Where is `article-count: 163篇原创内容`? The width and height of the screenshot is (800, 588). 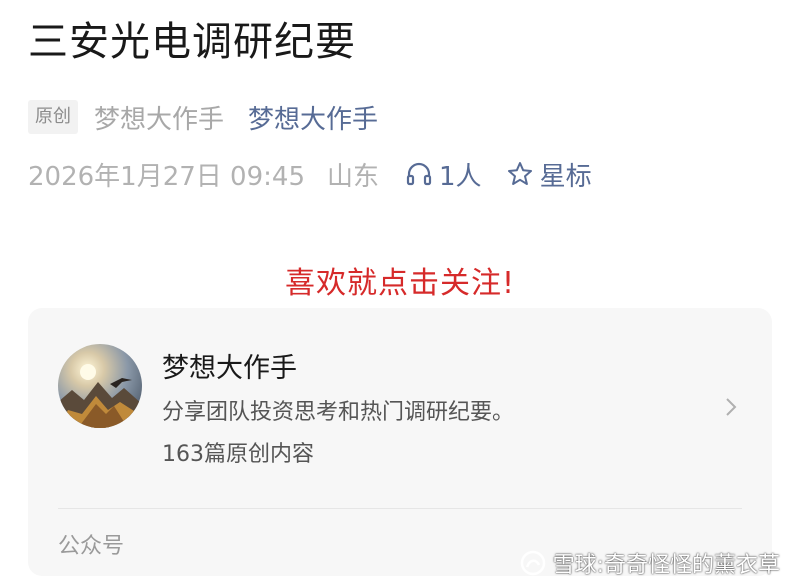
article-count: 163篇原创内容 is located at coordinates (238, 454).